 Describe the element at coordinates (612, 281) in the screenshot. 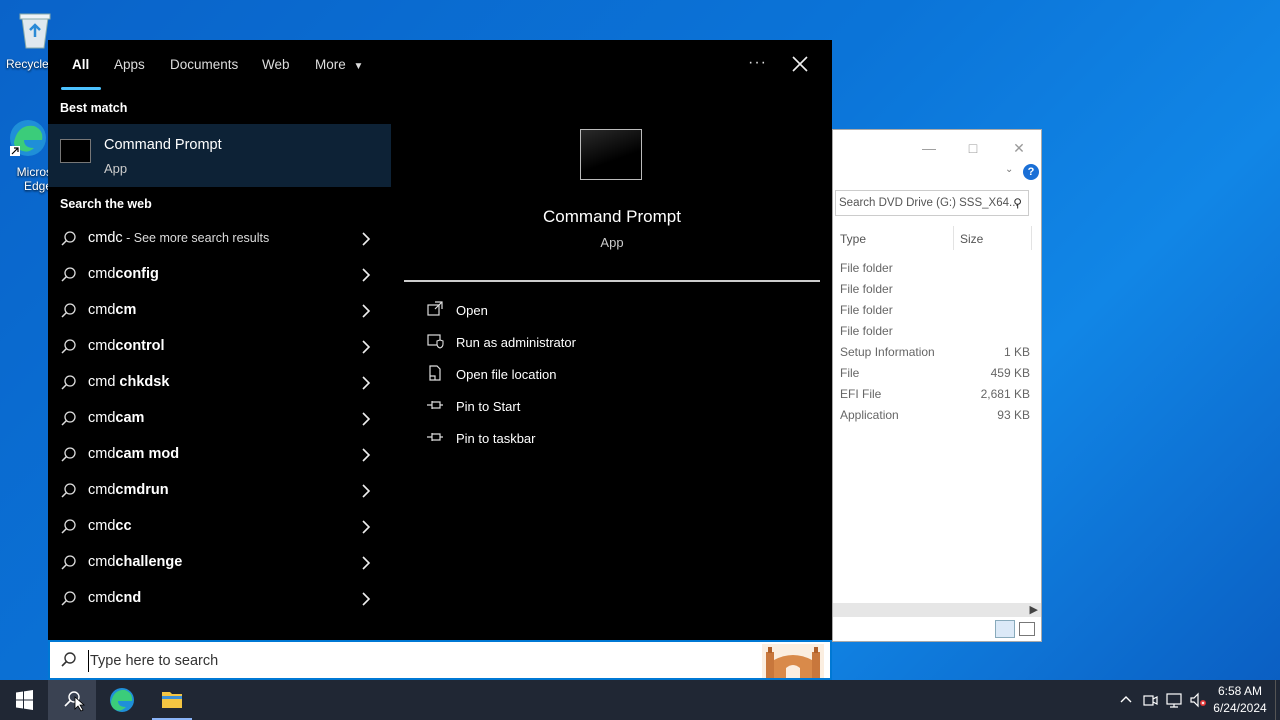

I see `preview-divider` at that location.